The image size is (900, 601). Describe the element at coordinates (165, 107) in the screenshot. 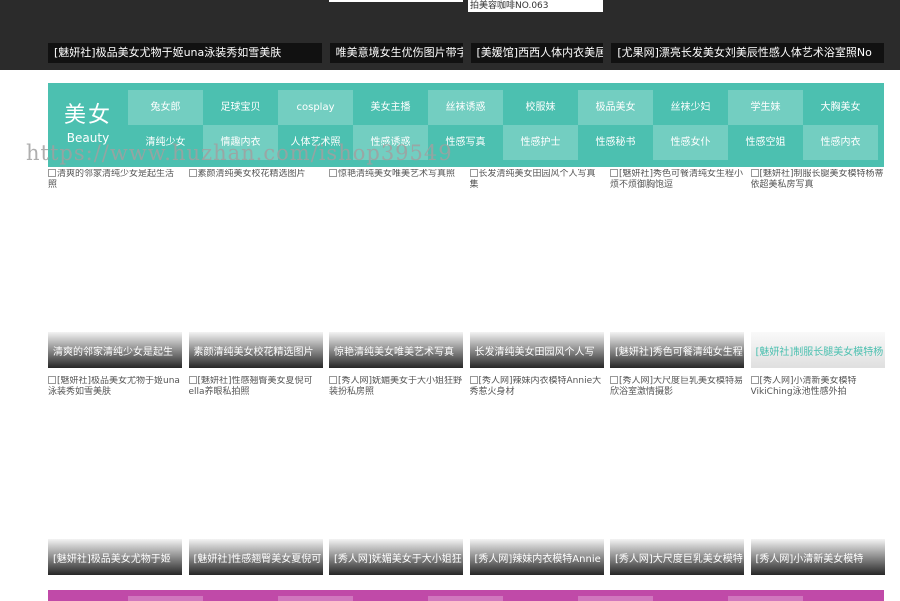

I see `category-item: 兔女郎` at that location.